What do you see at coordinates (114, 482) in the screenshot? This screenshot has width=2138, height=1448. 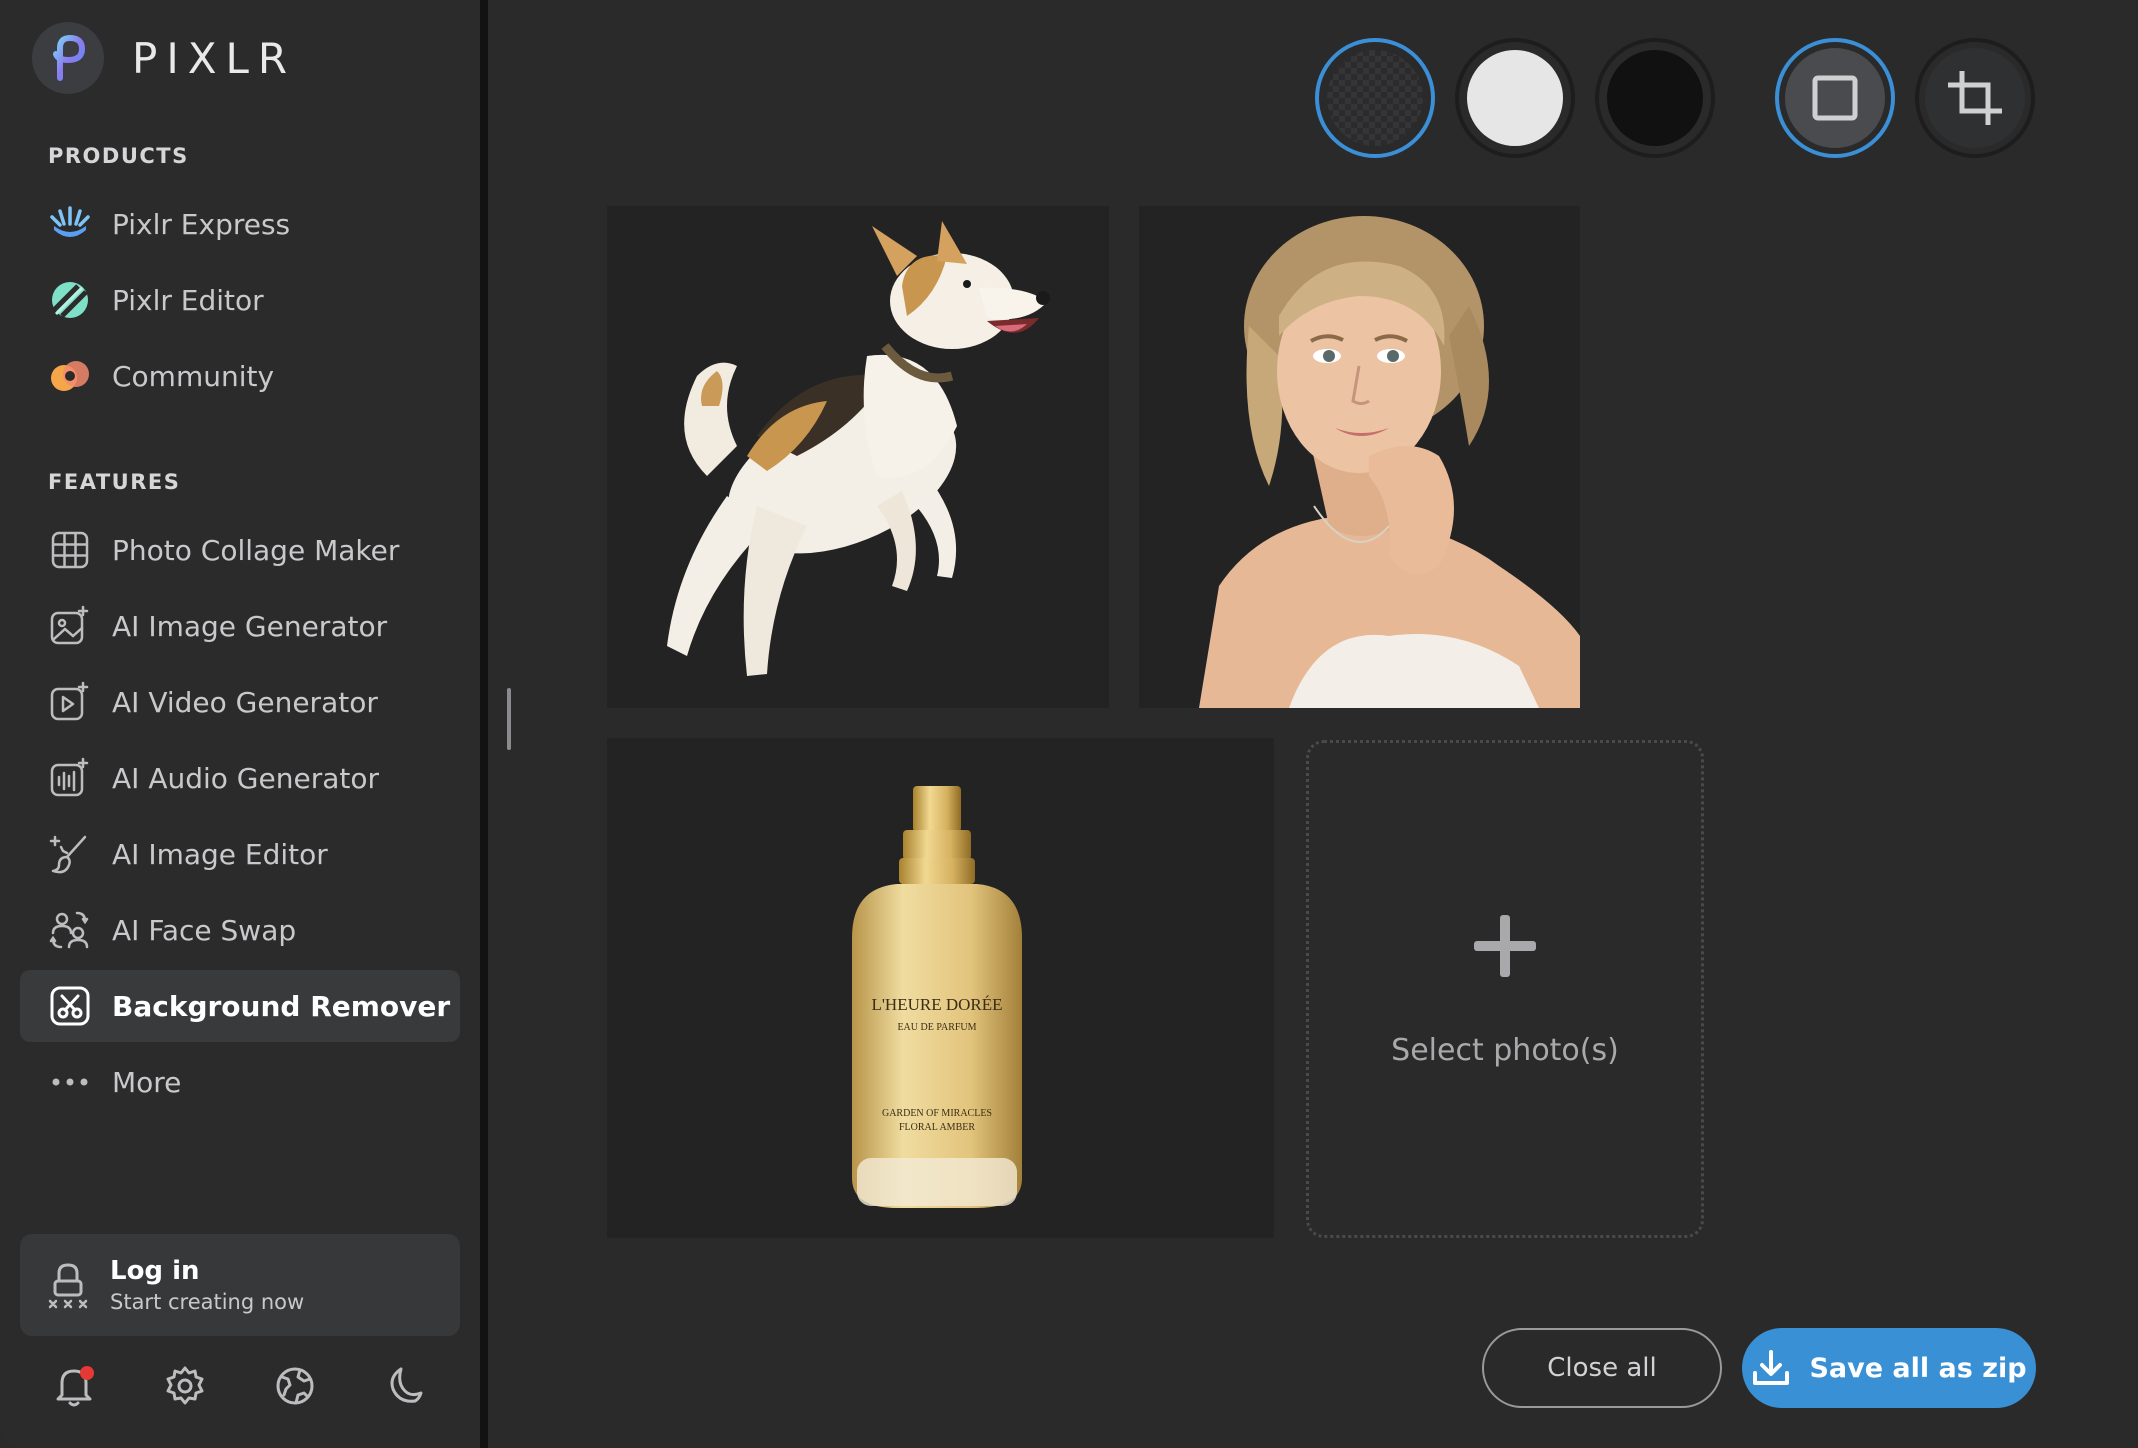 I see `features-heading: FEATURES` at bounding box center [114, 482].